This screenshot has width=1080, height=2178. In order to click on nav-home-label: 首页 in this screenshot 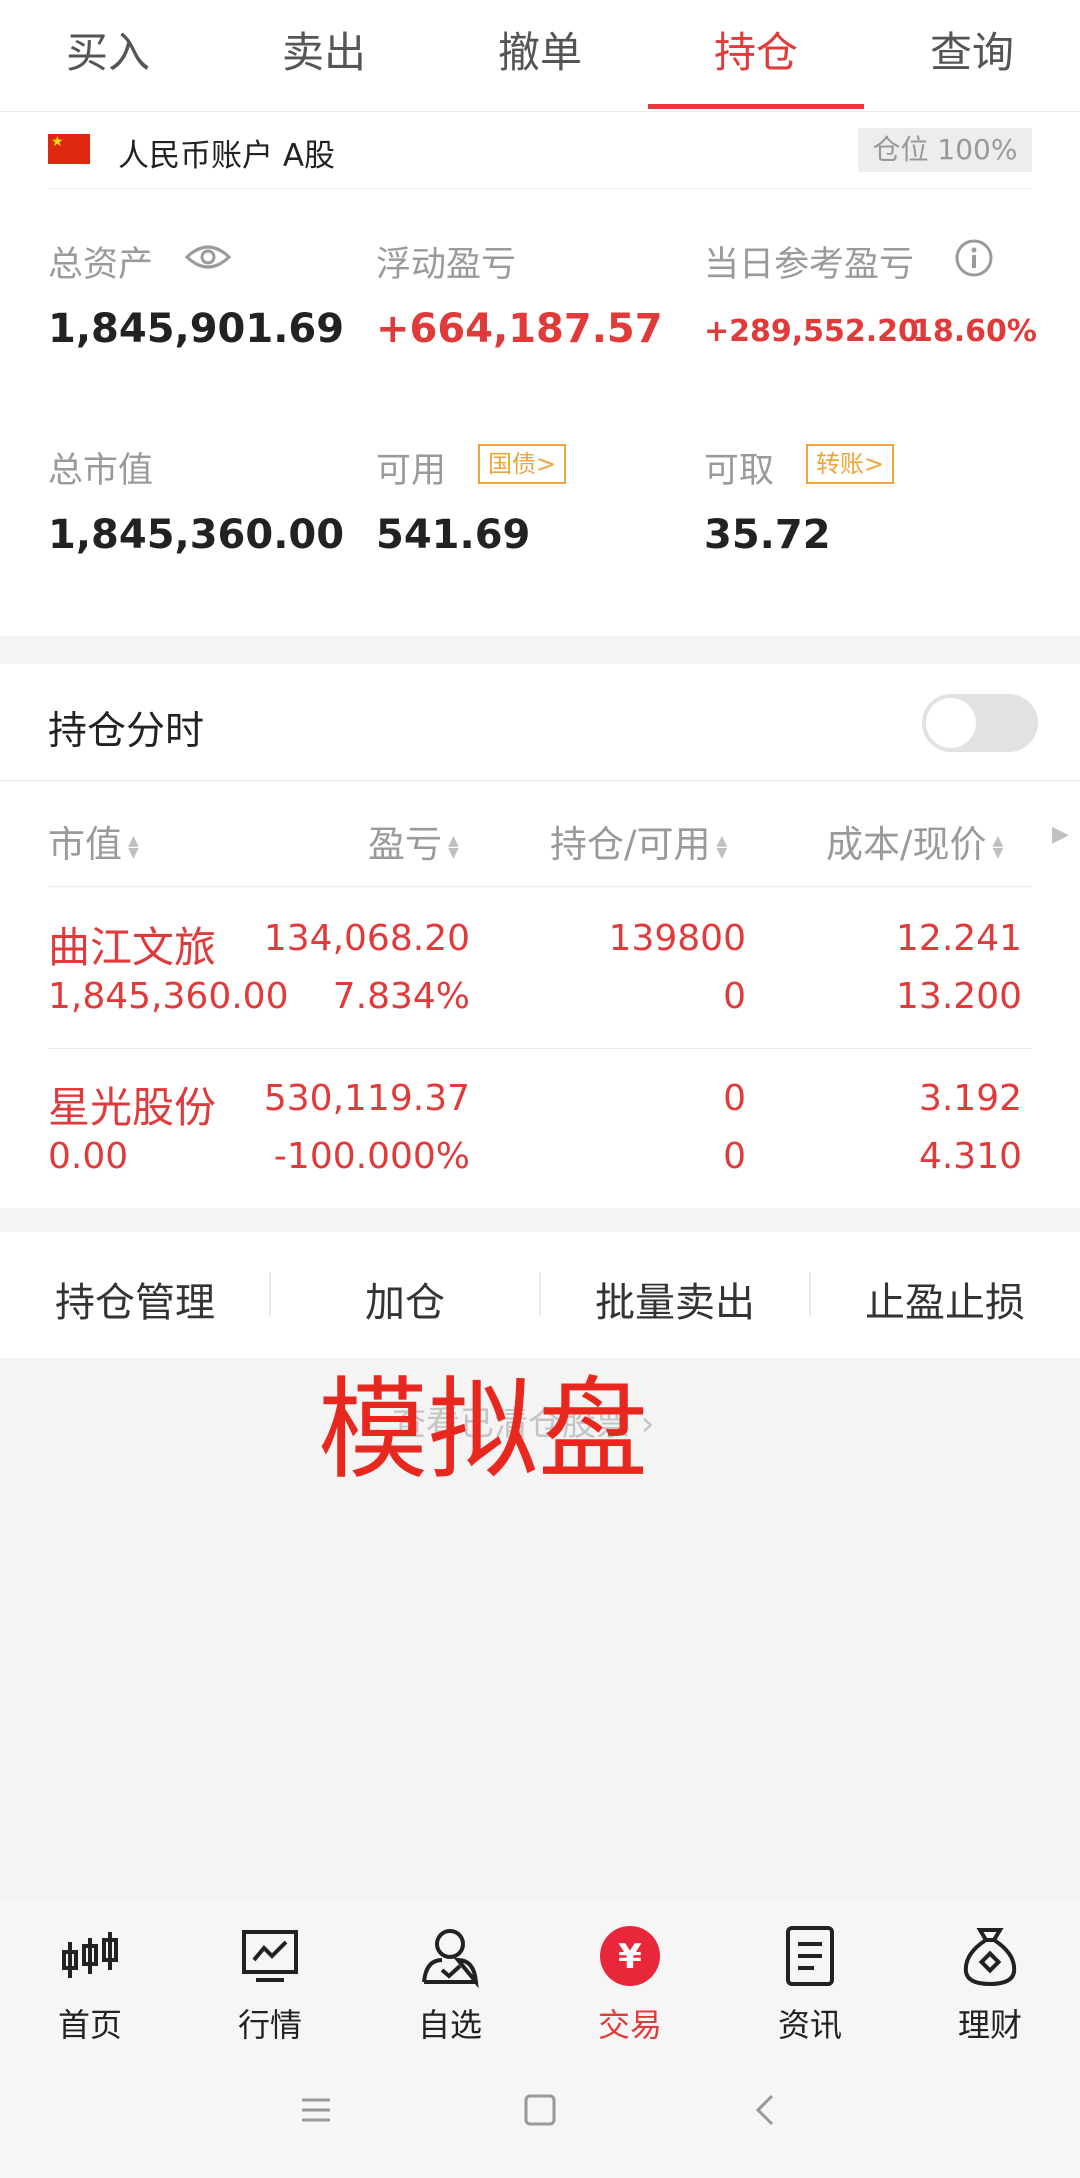, I will do `click(89, 2025)`.